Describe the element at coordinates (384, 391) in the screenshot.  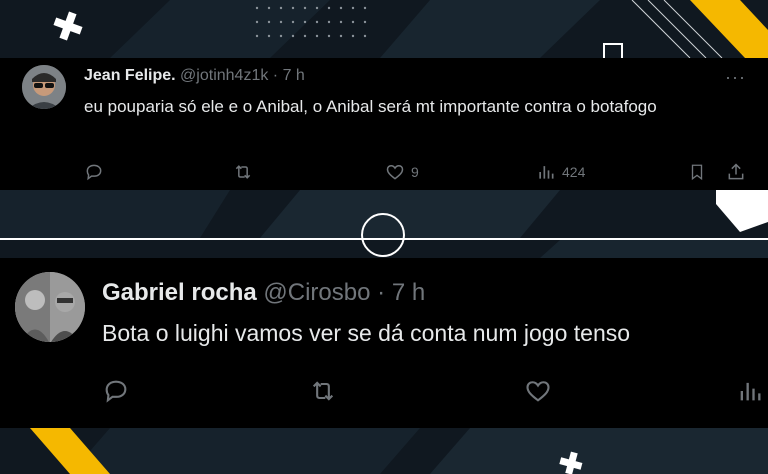
I see `tweet-actions` at that location.